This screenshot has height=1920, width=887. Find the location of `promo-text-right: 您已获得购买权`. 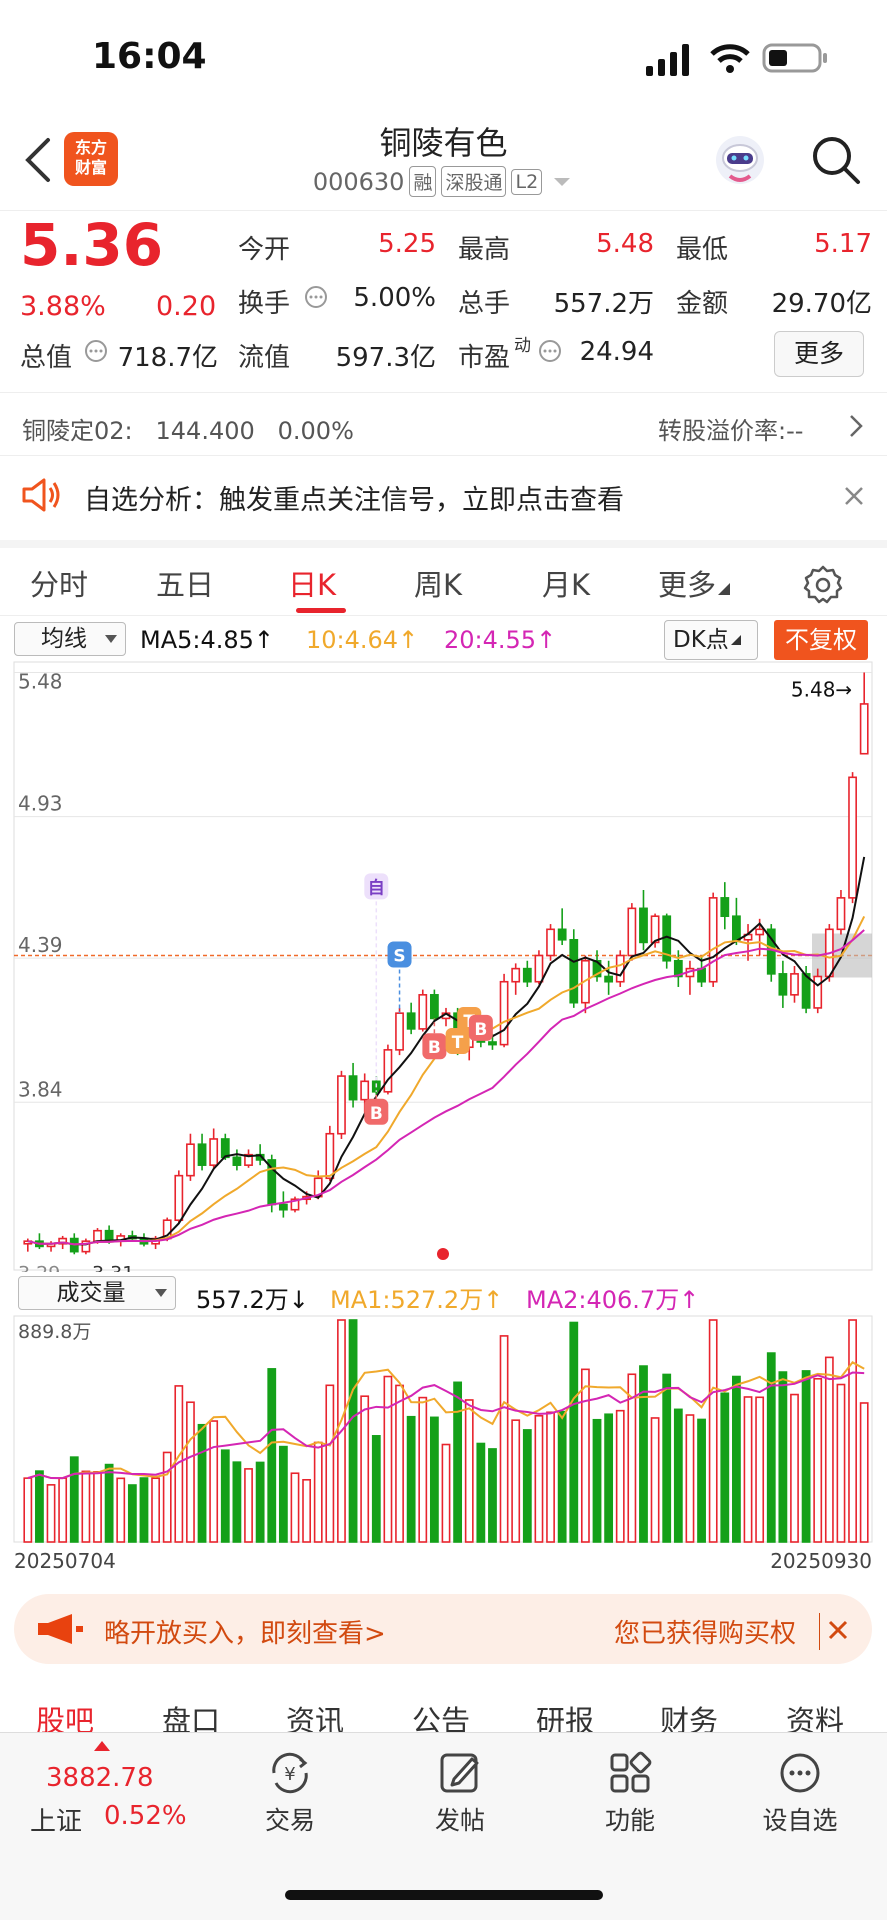

promo-text-right: 您已获得购买权 is located at coordinates (717, 1631).